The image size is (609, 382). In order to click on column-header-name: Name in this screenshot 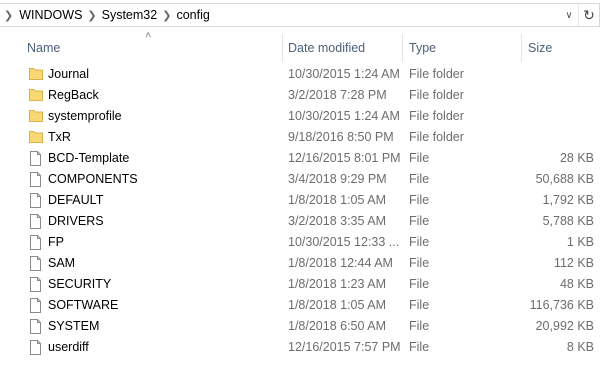, I will do `click(43, 51)`.